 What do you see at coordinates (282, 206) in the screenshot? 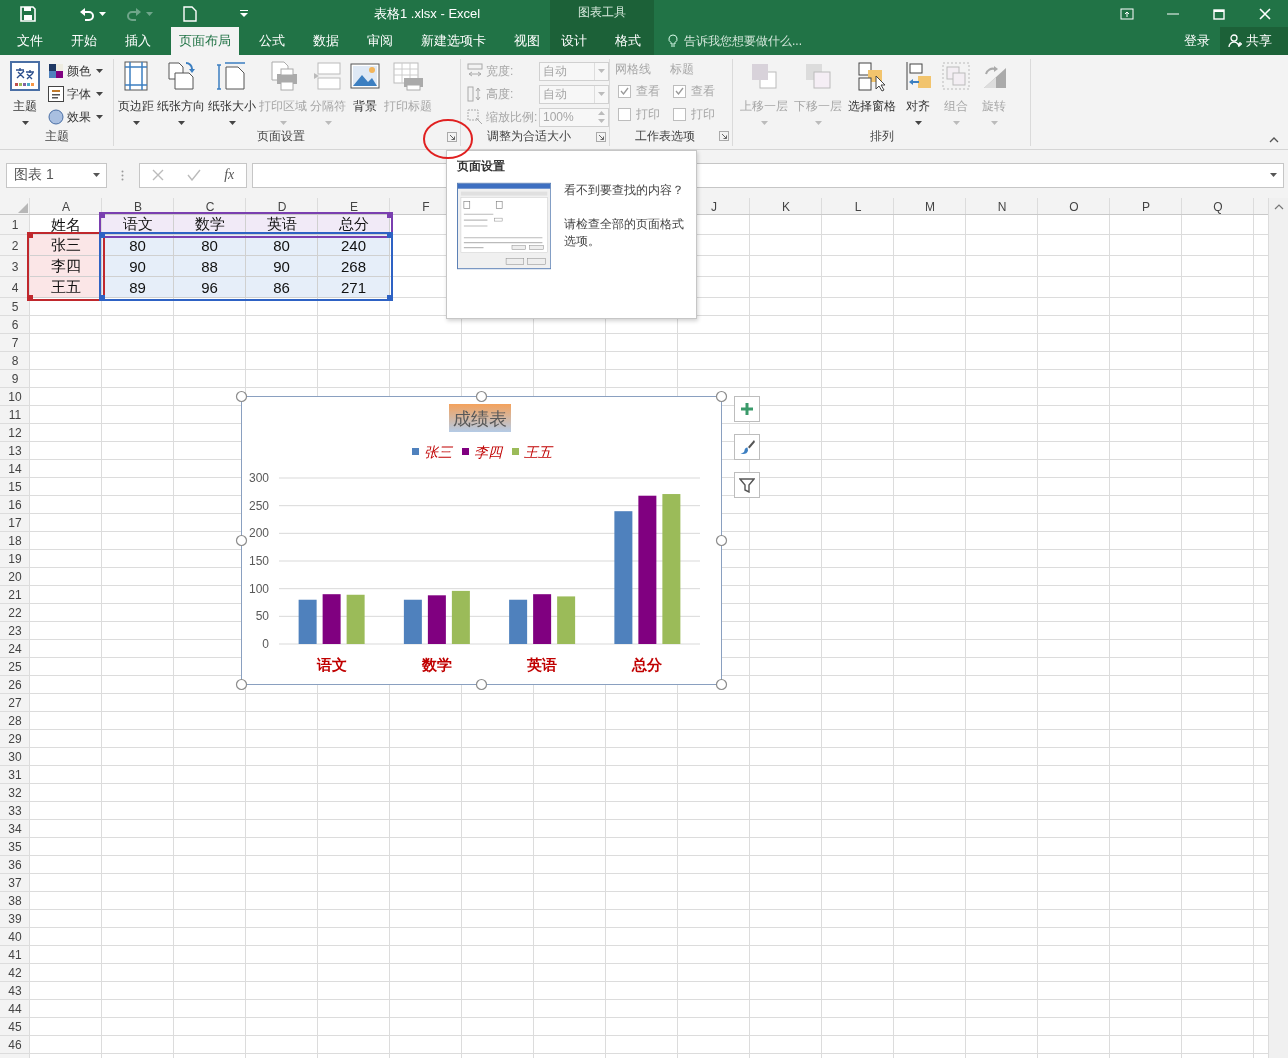
I see `column-header: D` at bounding box center [282, 206].